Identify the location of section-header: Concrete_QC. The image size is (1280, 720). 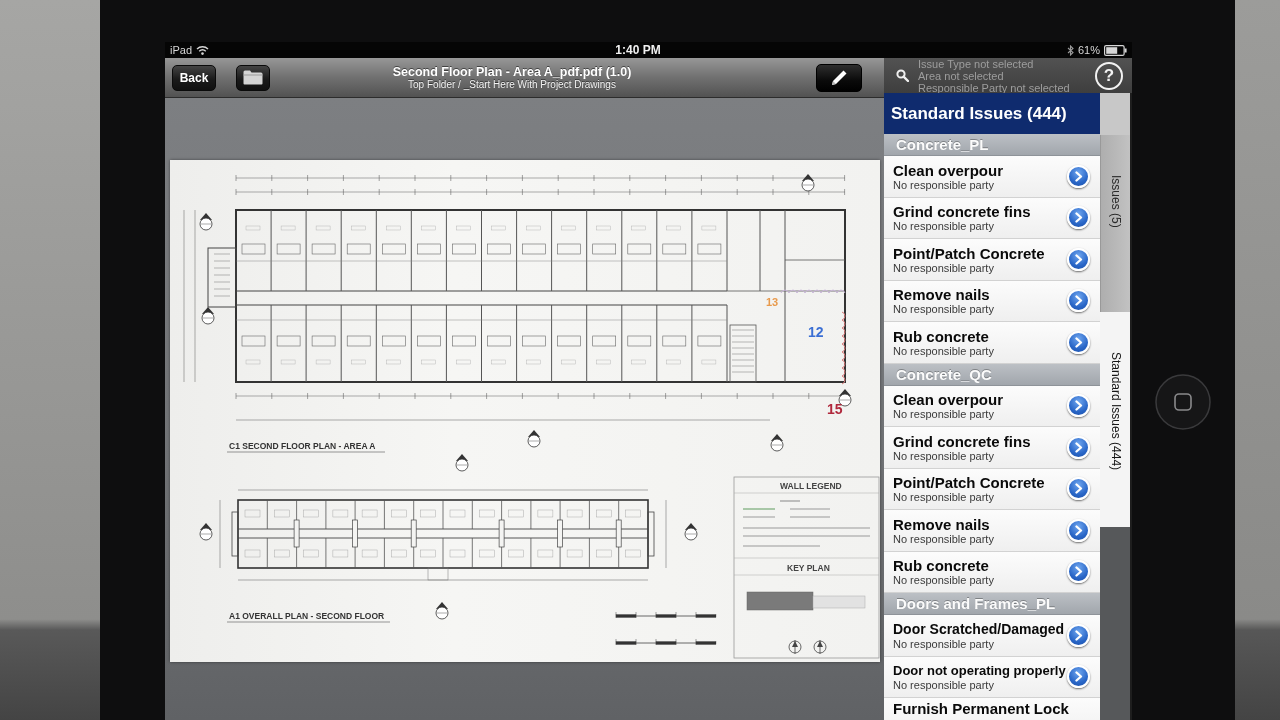
(992, 374).